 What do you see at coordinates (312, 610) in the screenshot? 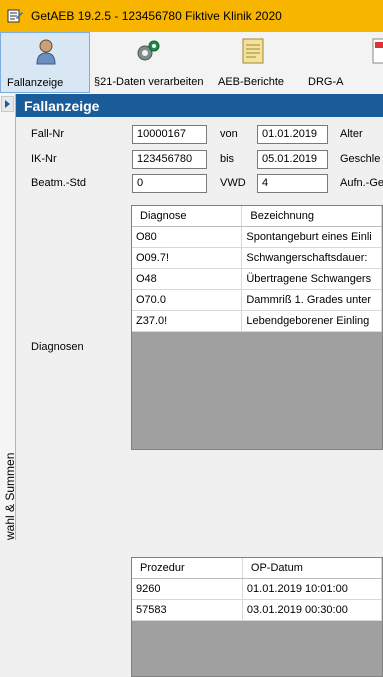
I see `op-datum-cell: 03.01.2019 00:30:00` at bounding box center [312, 610].